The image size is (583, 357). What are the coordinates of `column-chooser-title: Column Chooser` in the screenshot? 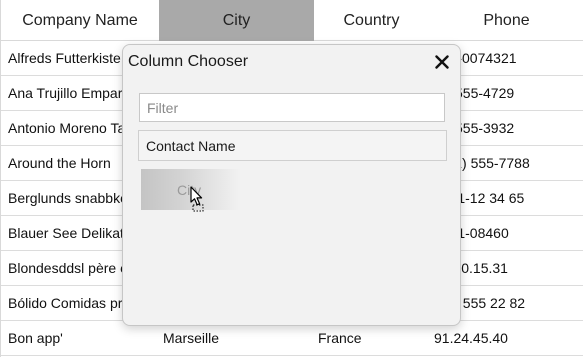 It's located at (188, 61).